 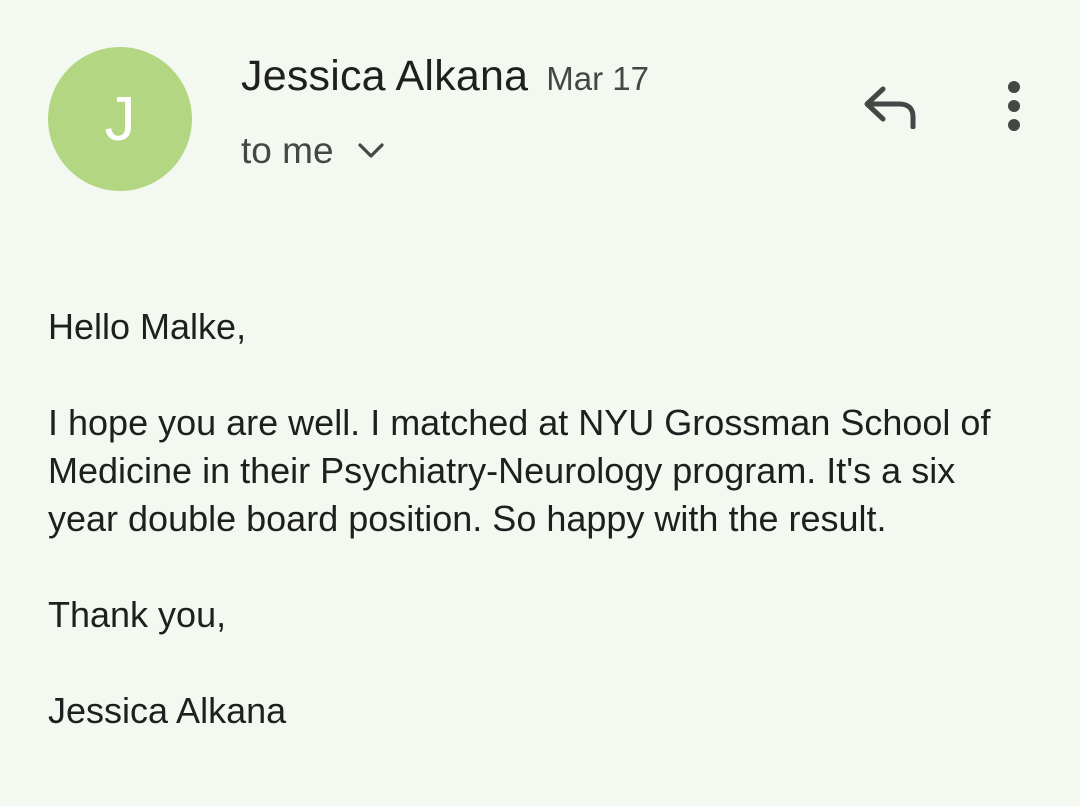 I want to click on more-options-button, so click(x=1014, y=108).